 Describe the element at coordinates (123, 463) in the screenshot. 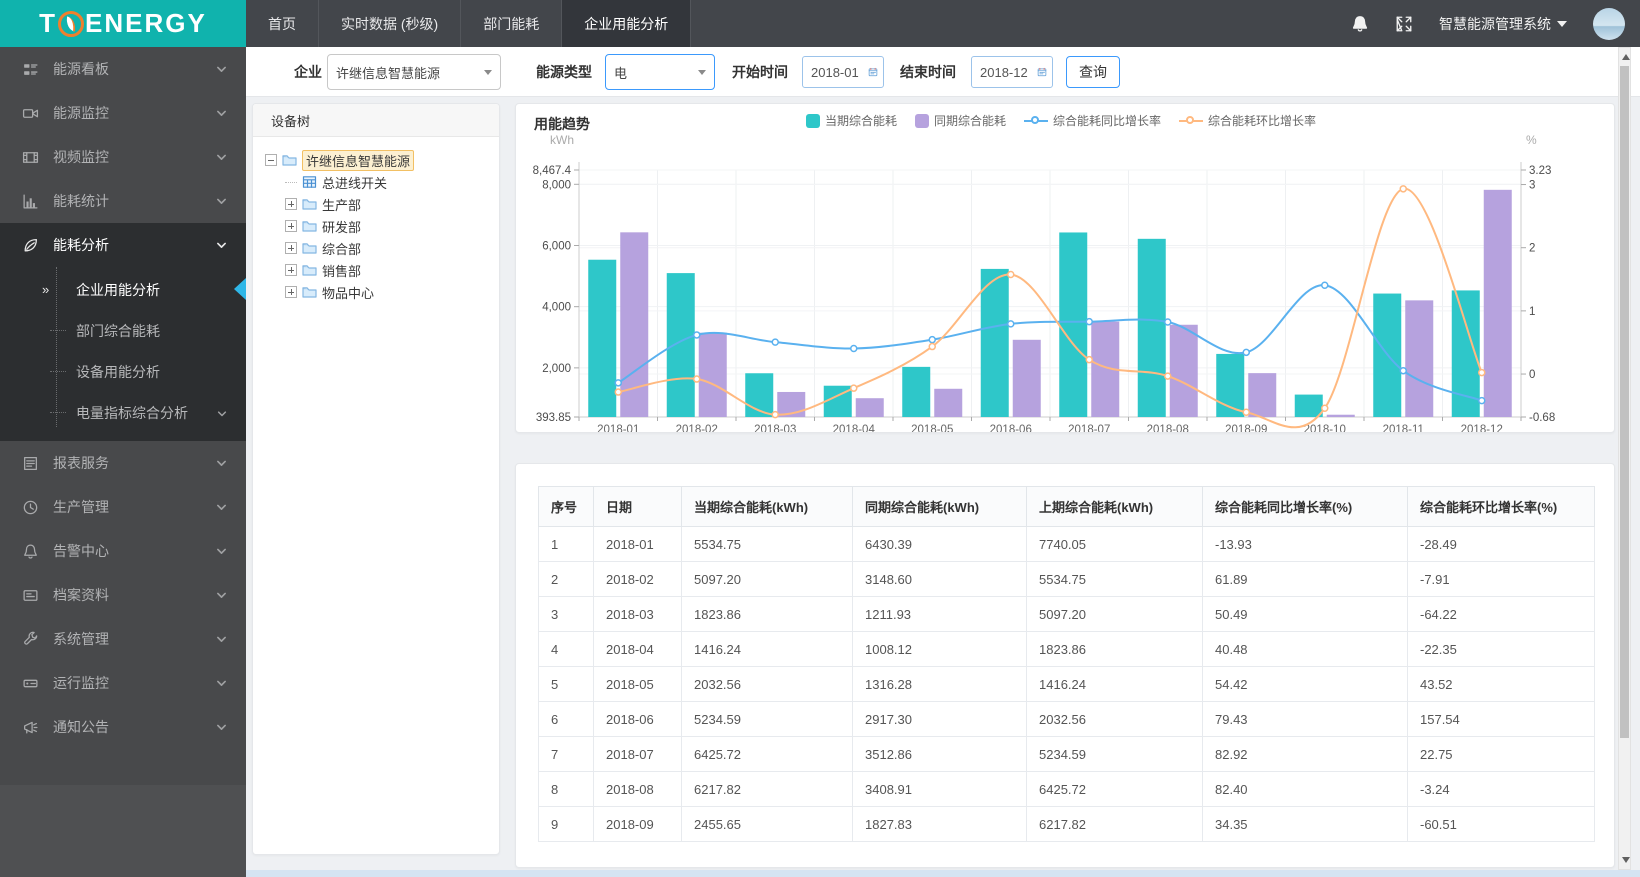

I see `sidebar-item-report-service: 报表服务` at that location.